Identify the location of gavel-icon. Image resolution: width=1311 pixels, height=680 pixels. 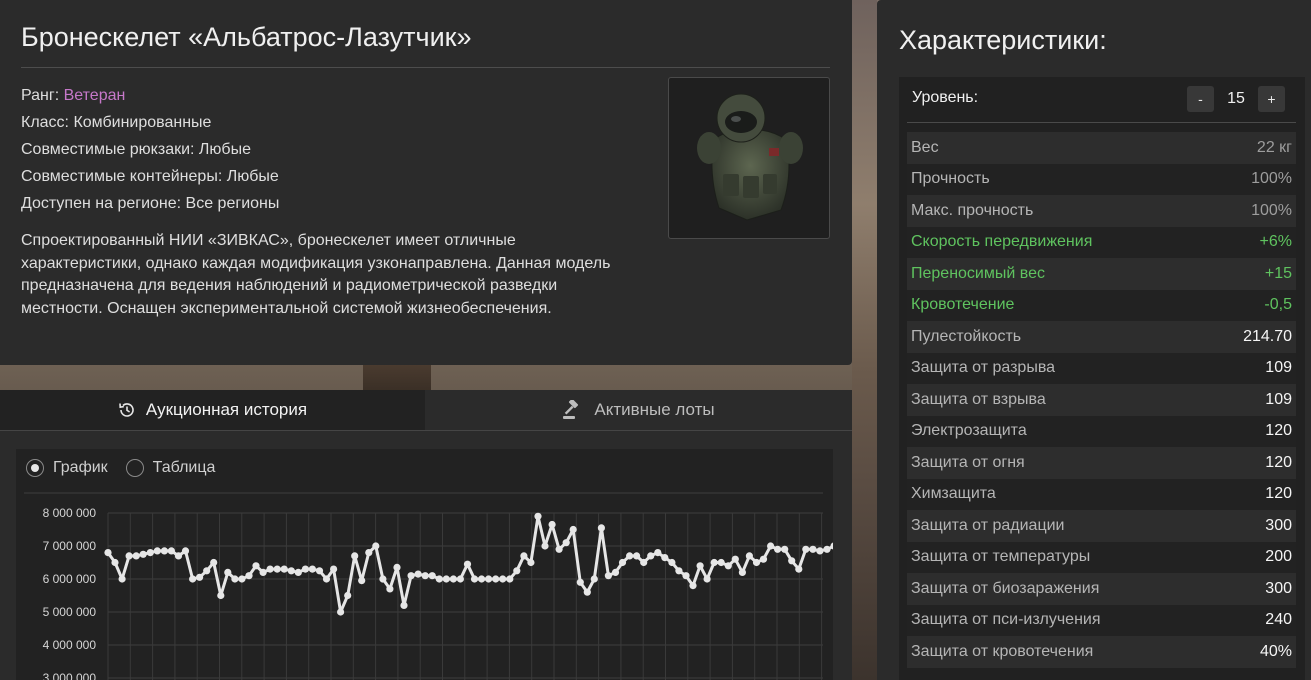
(573, 410).